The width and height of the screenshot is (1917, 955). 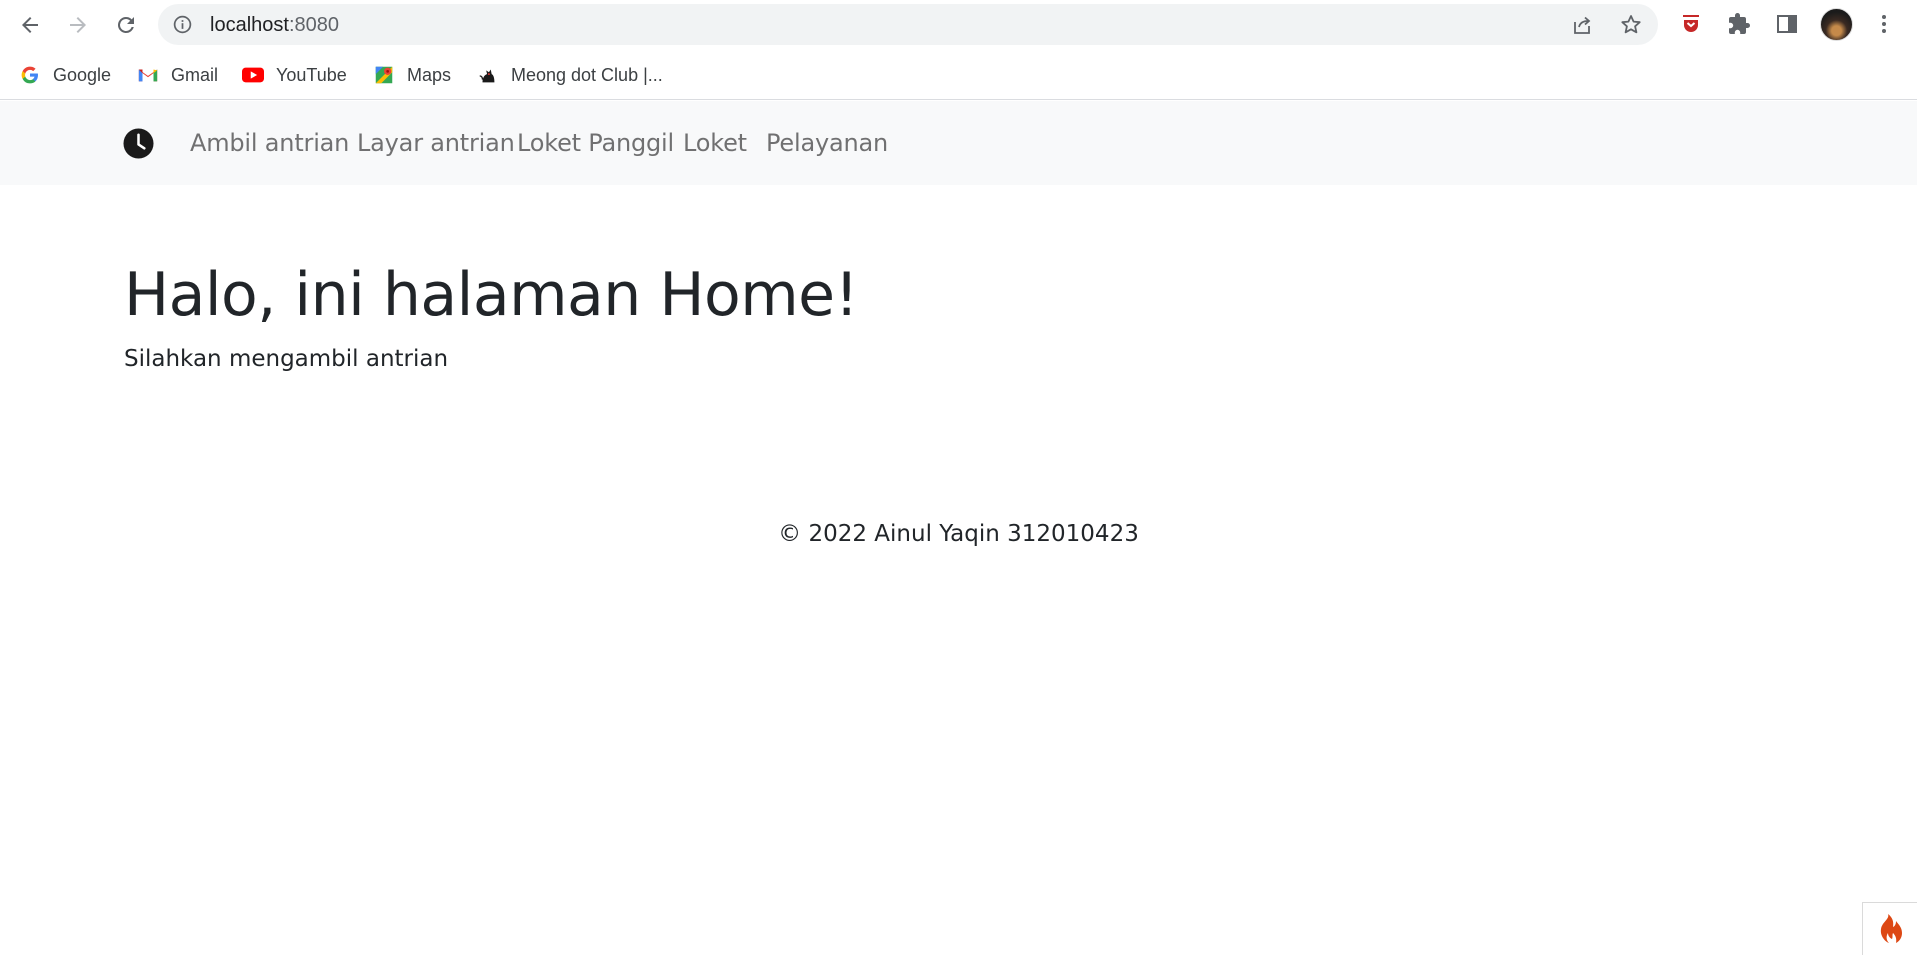 I want to click on gmail-icon, so click(x=148, y=75).